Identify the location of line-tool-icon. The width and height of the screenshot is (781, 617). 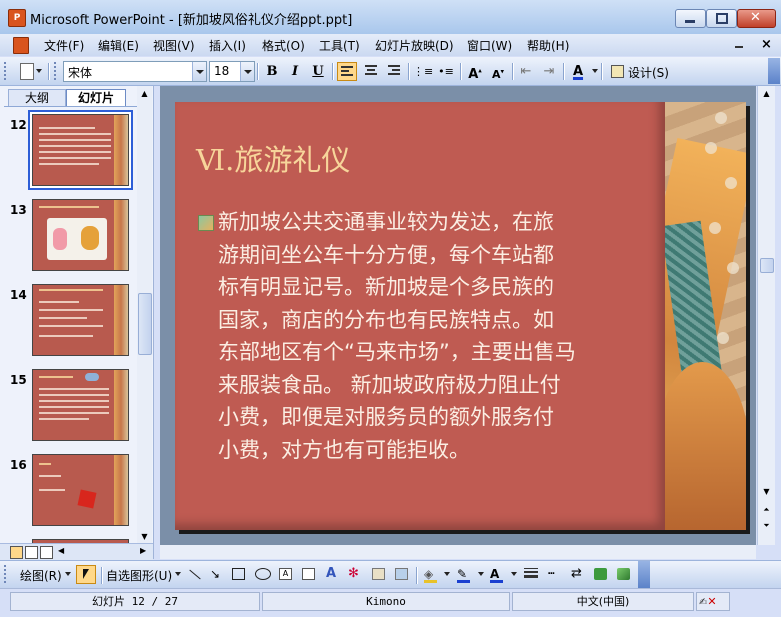
(194, 574).